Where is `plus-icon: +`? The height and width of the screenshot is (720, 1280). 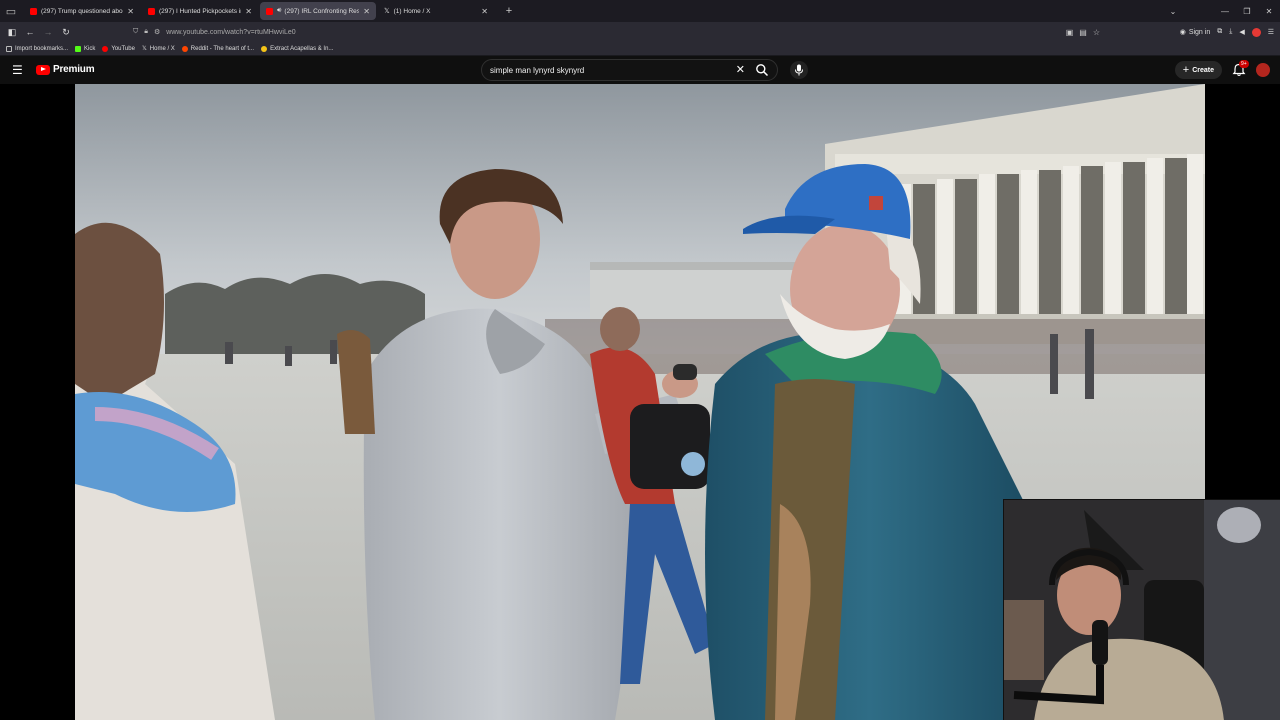 plus-icon: + is located at coordinates (1186, 70).